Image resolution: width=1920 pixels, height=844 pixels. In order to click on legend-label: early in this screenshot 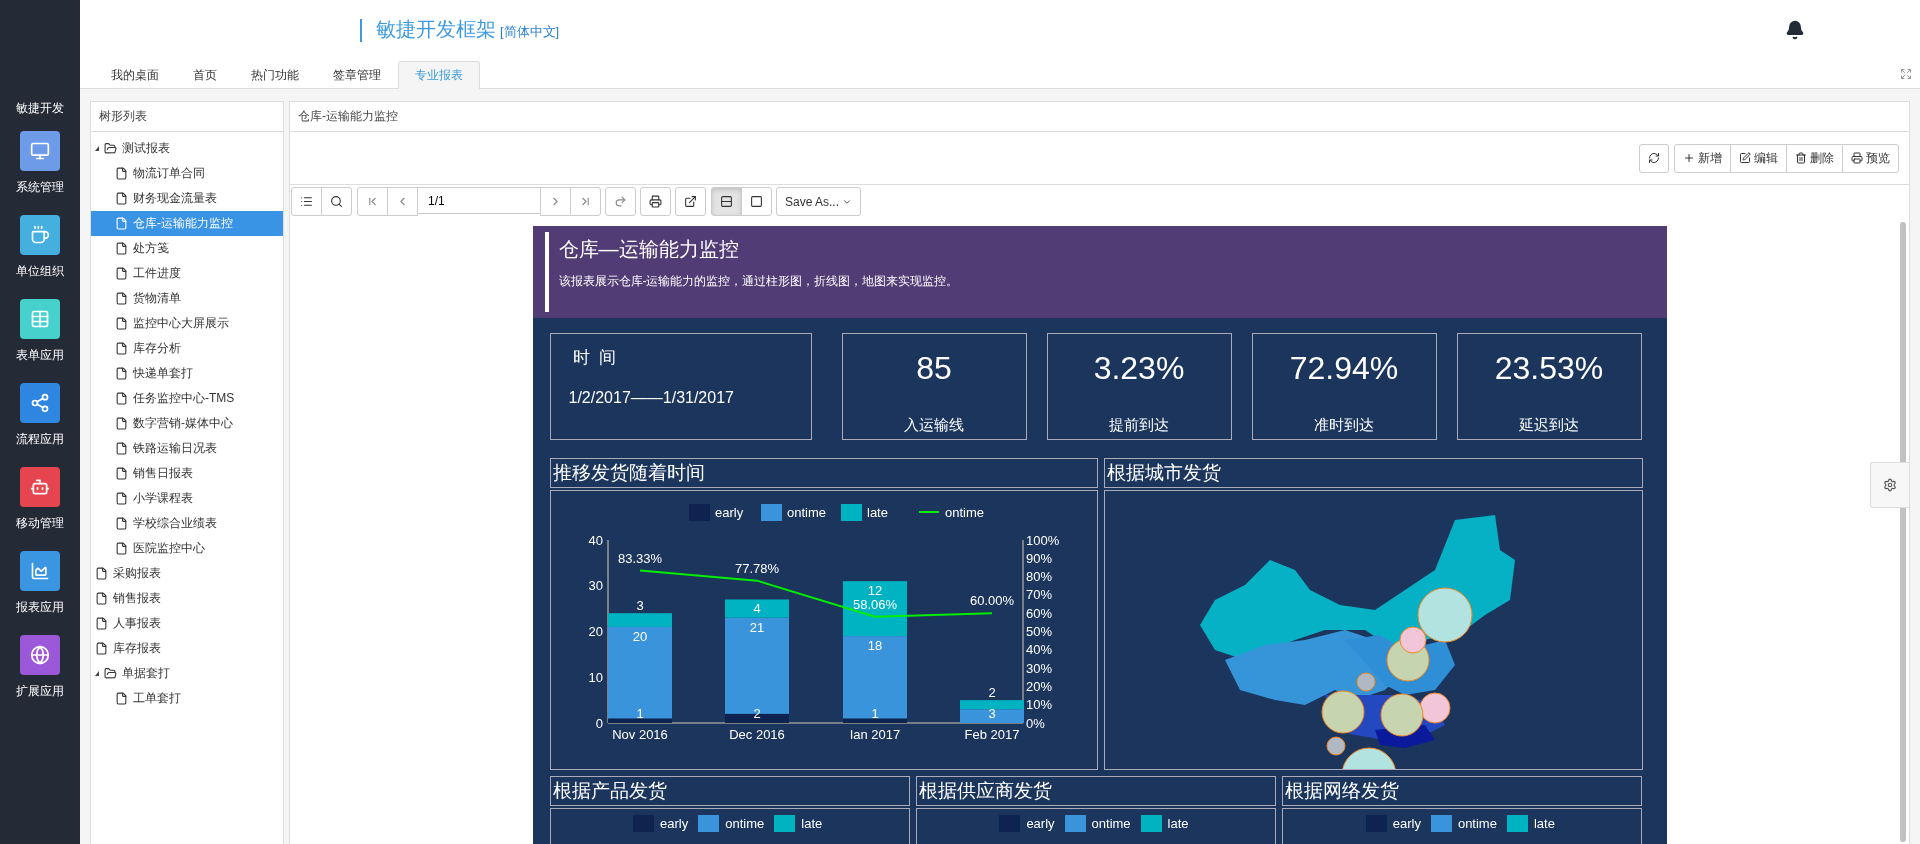, I will do `click(729, 512)`.